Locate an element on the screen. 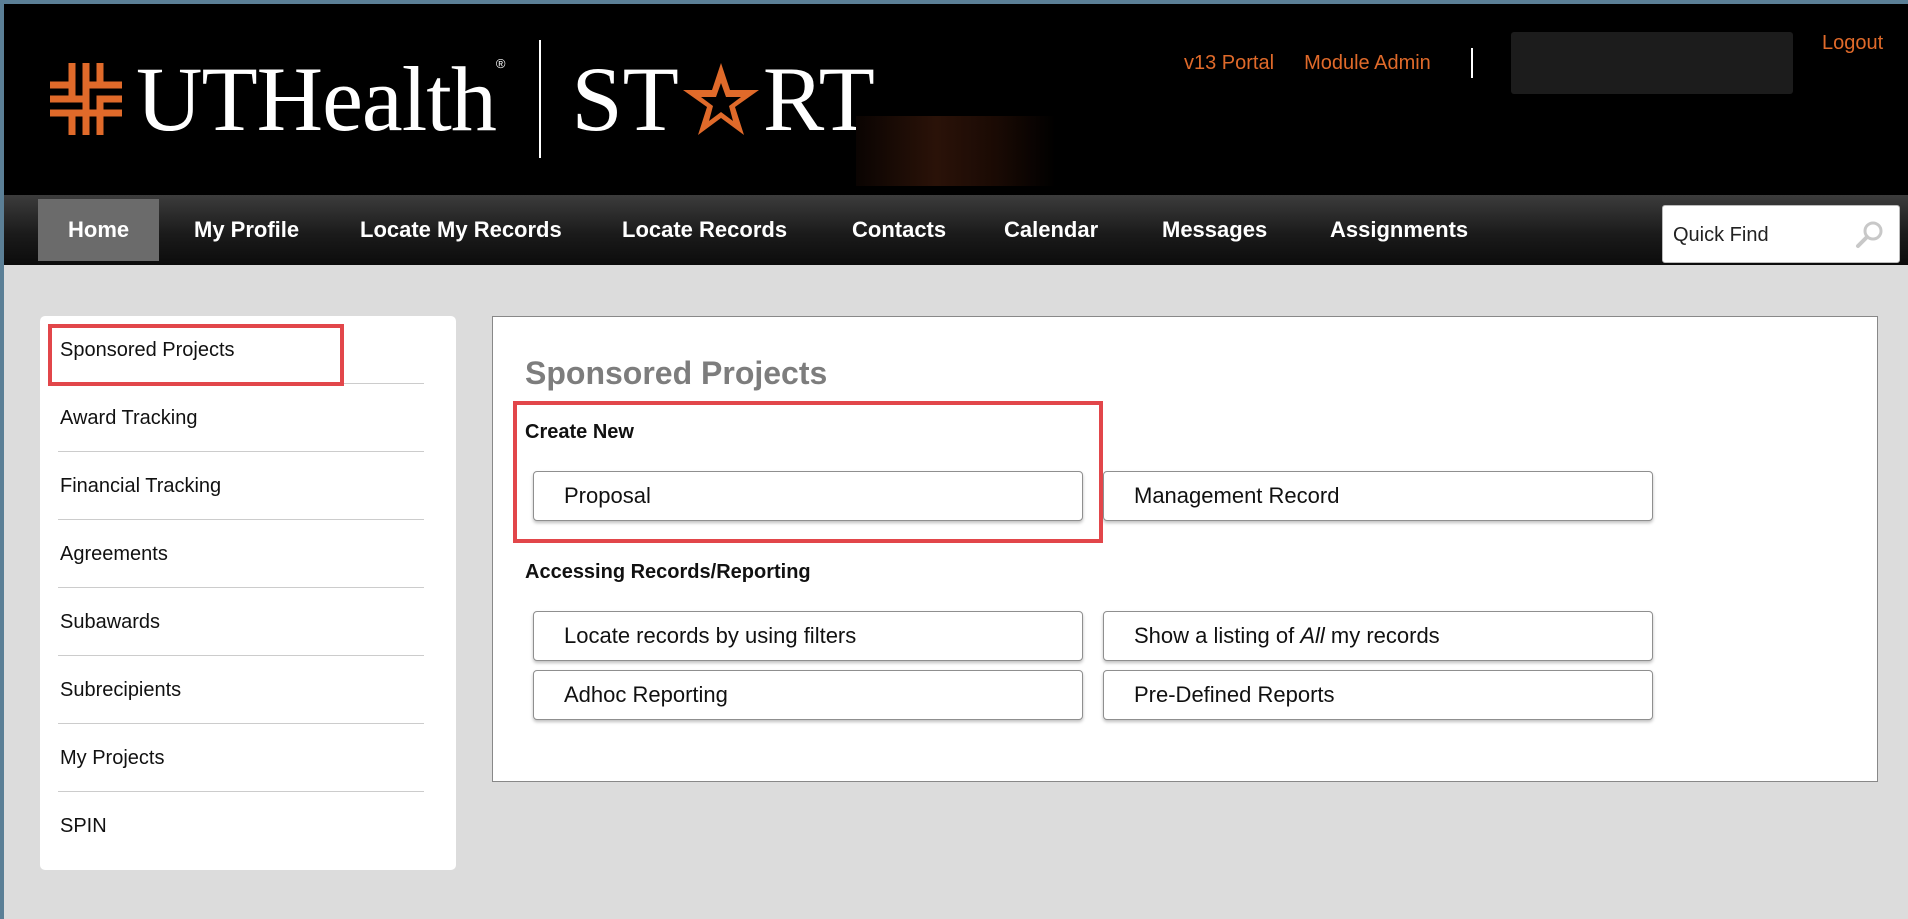 This screenshot has width=1908, height=919. show-all-records-label-emphasis: All is located at coordinates (1312, 635).